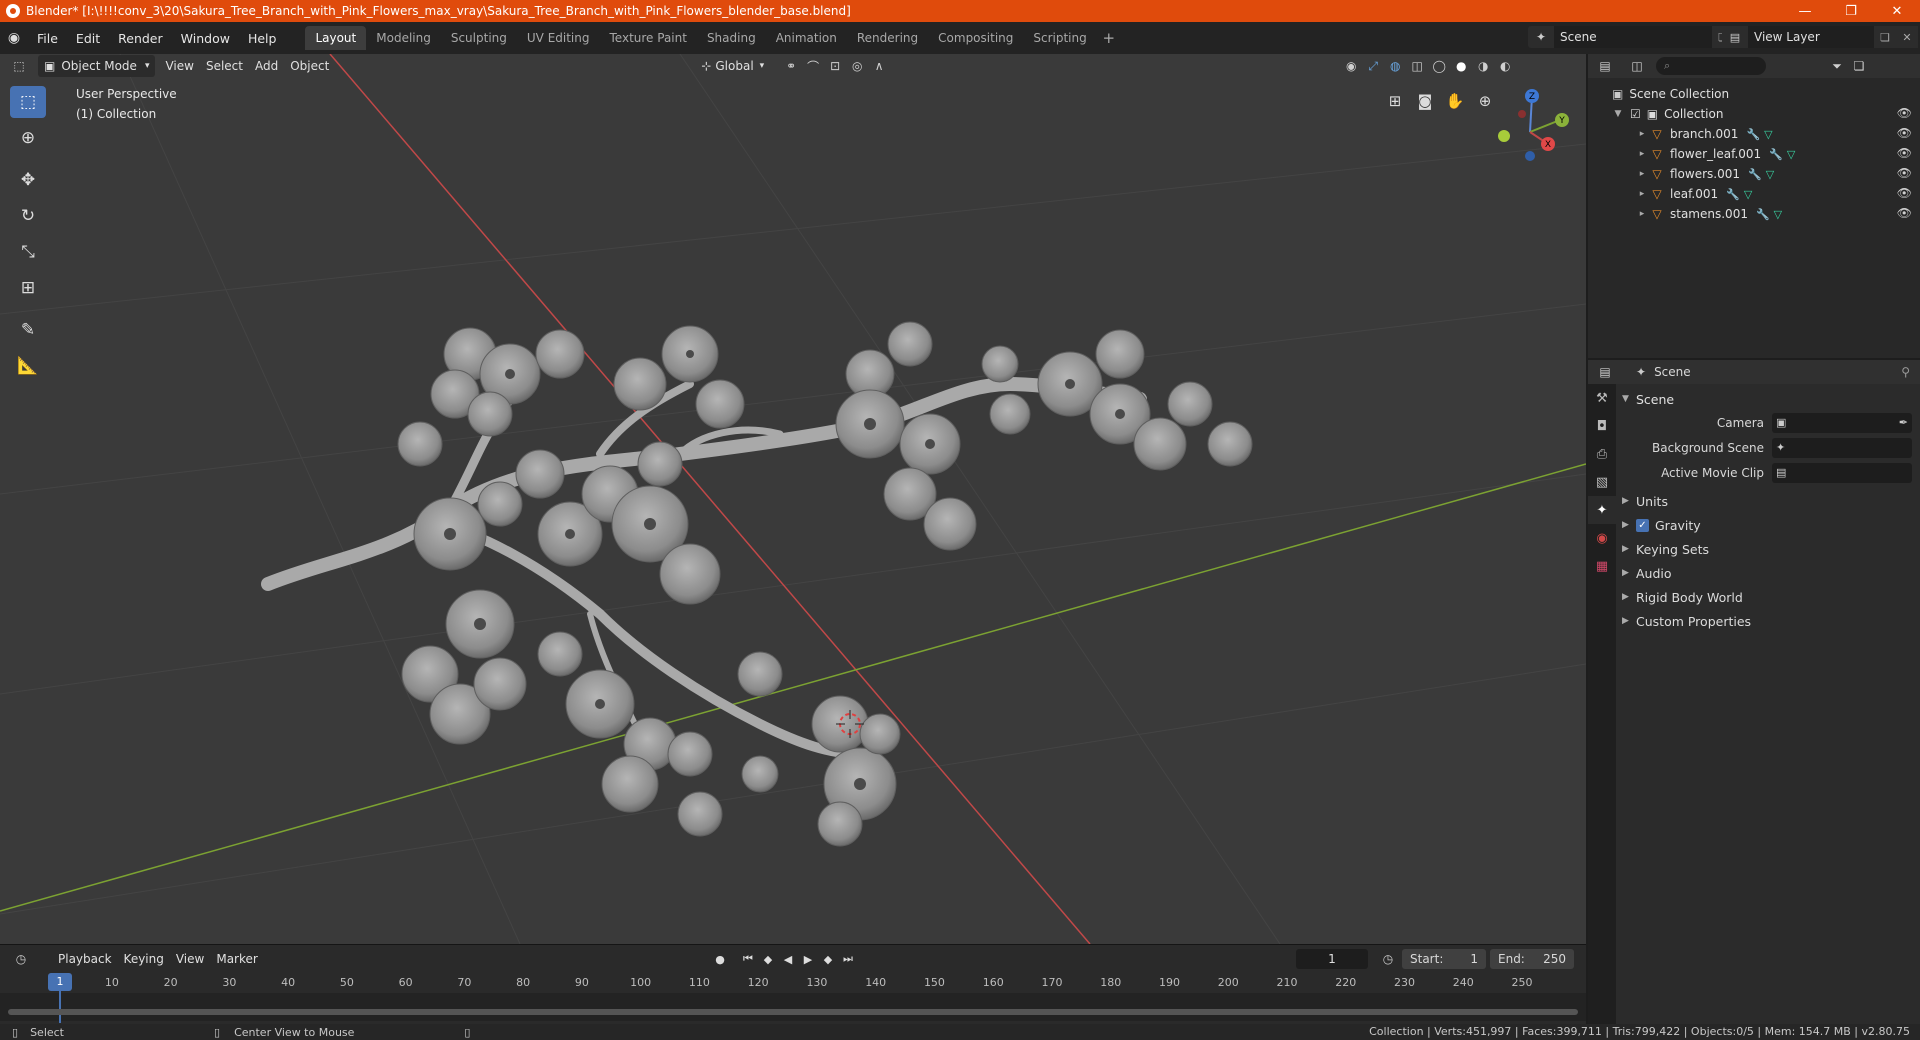 The width and height of the screenshot is (1920, 1040). What do you see at coordinates (28, 288) in the screenshot?
I see `transform-icon: ⊞` at bounding box center [28, 288].